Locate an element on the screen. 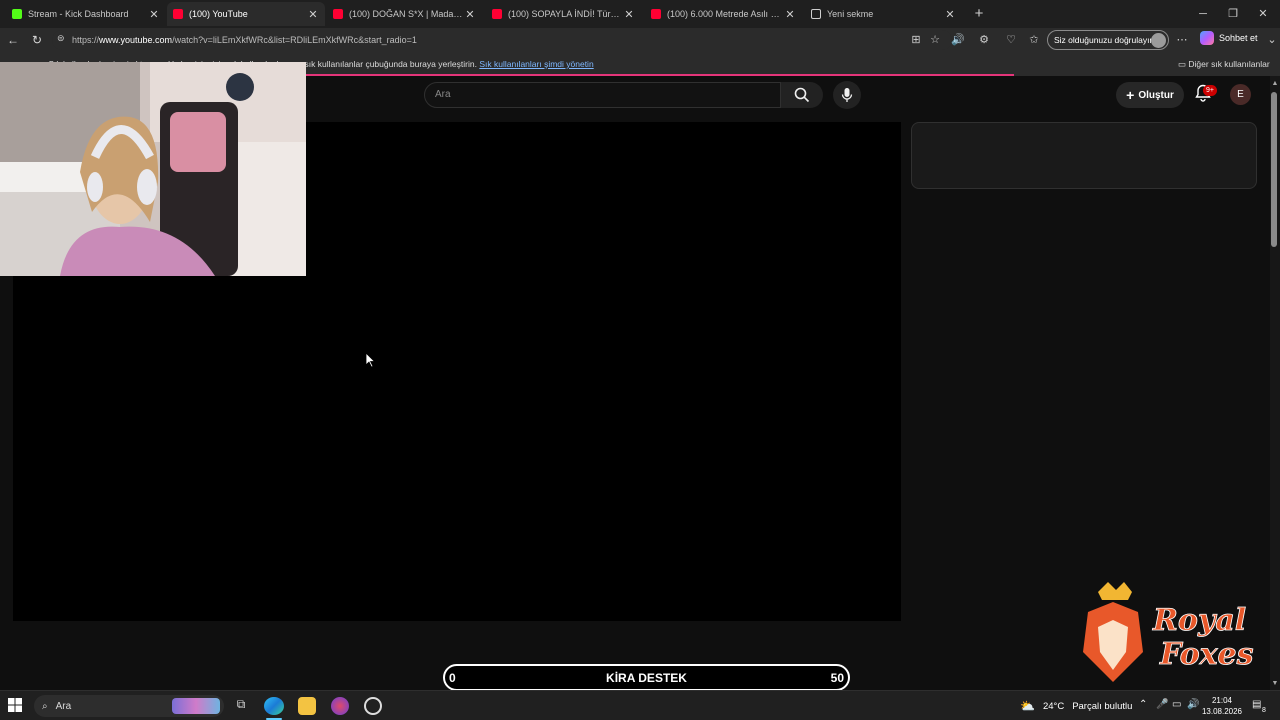 The image size is (1280, 720). mouse-cursor-icon is located at coordinates (371, 360).